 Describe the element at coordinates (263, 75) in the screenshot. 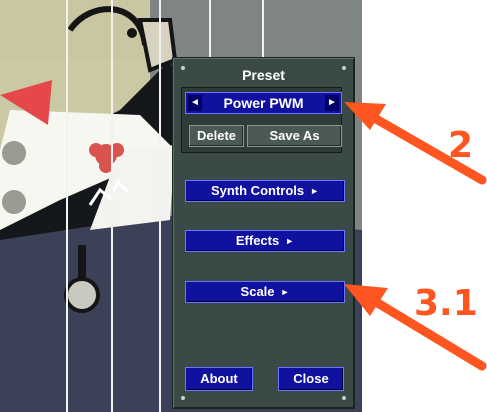

I see `preset-title: Preset` at that location.